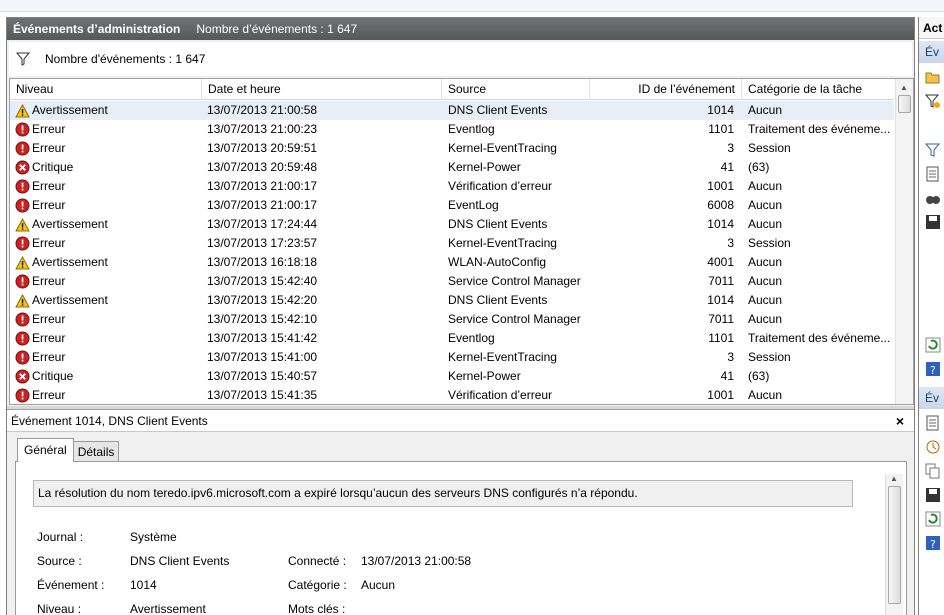  Describe the element at coordinates (931, 52) in the screenshot. I see `actions-section-1: Év` at that location.